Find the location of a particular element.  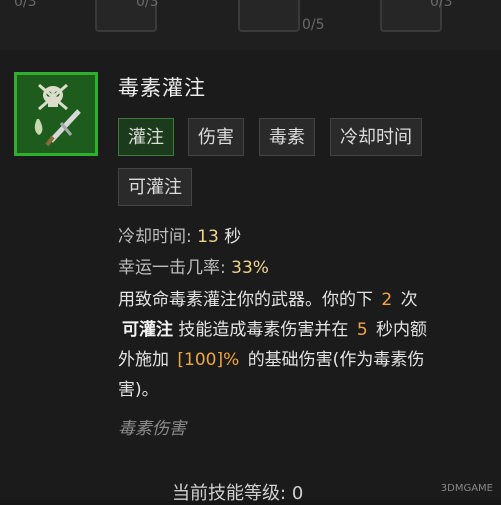

skill-tree-strip: 0/3 0/3 0/3 0/5 is located at coordinates (250, 25).